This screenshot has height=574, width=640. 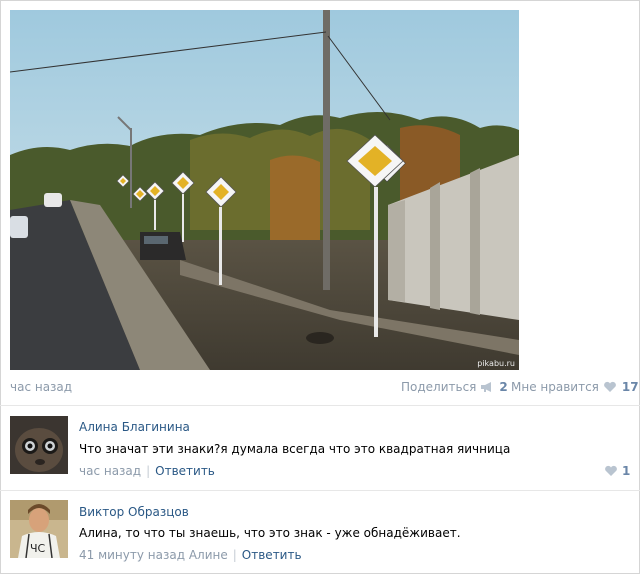 I want to click on share-count: 2, so click(x=503, y=387).